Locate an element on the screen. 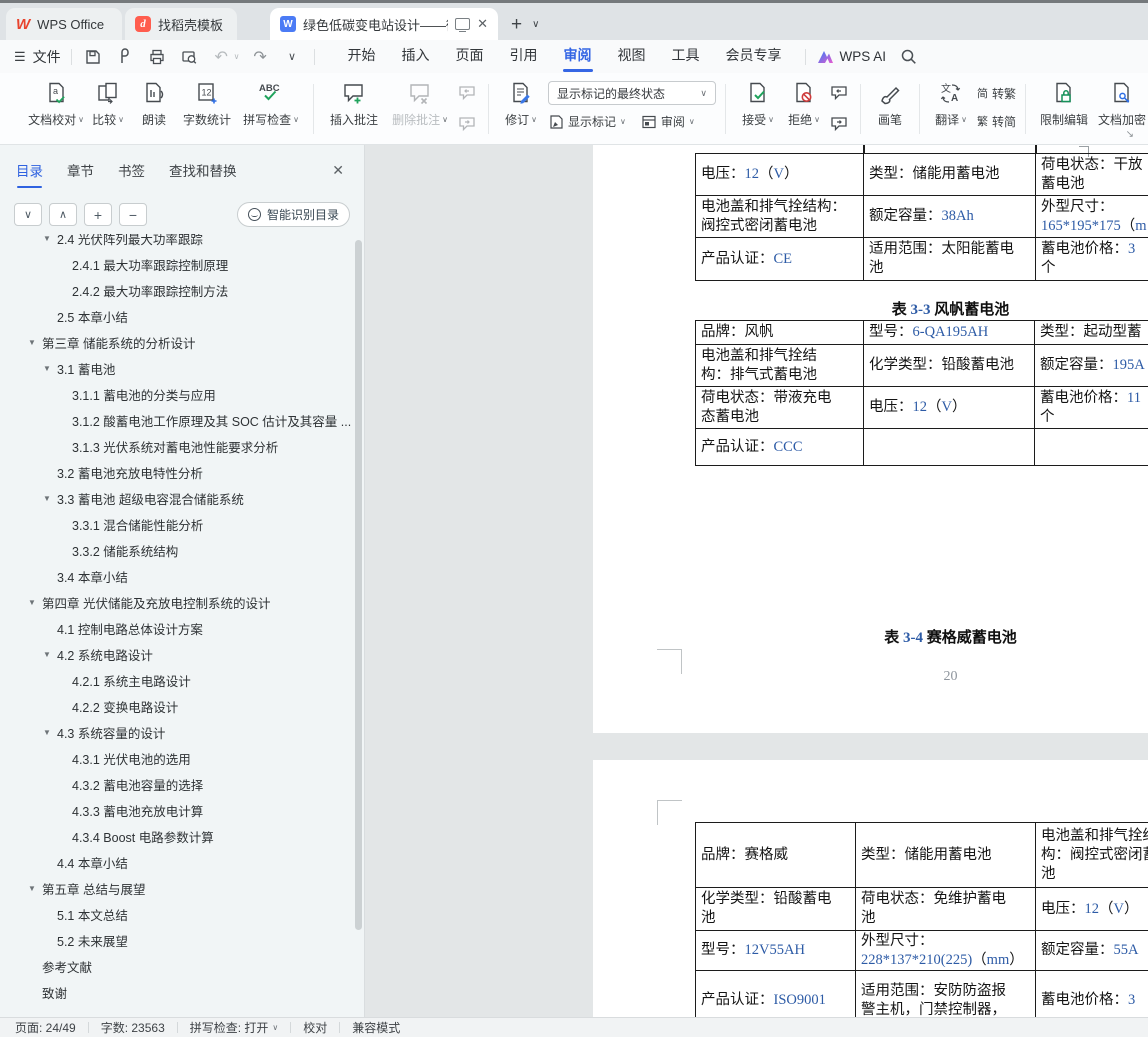 This screenshot has height=1037, width=1148. close-tab-icon: ✕ is located at coordinates (482, 24).